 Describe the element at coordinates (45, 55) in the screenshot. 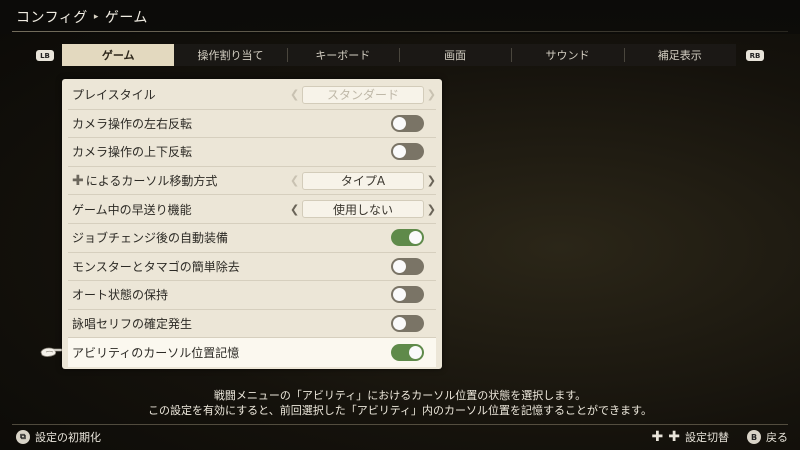

I see `lb-button-icon: LB` at that location.